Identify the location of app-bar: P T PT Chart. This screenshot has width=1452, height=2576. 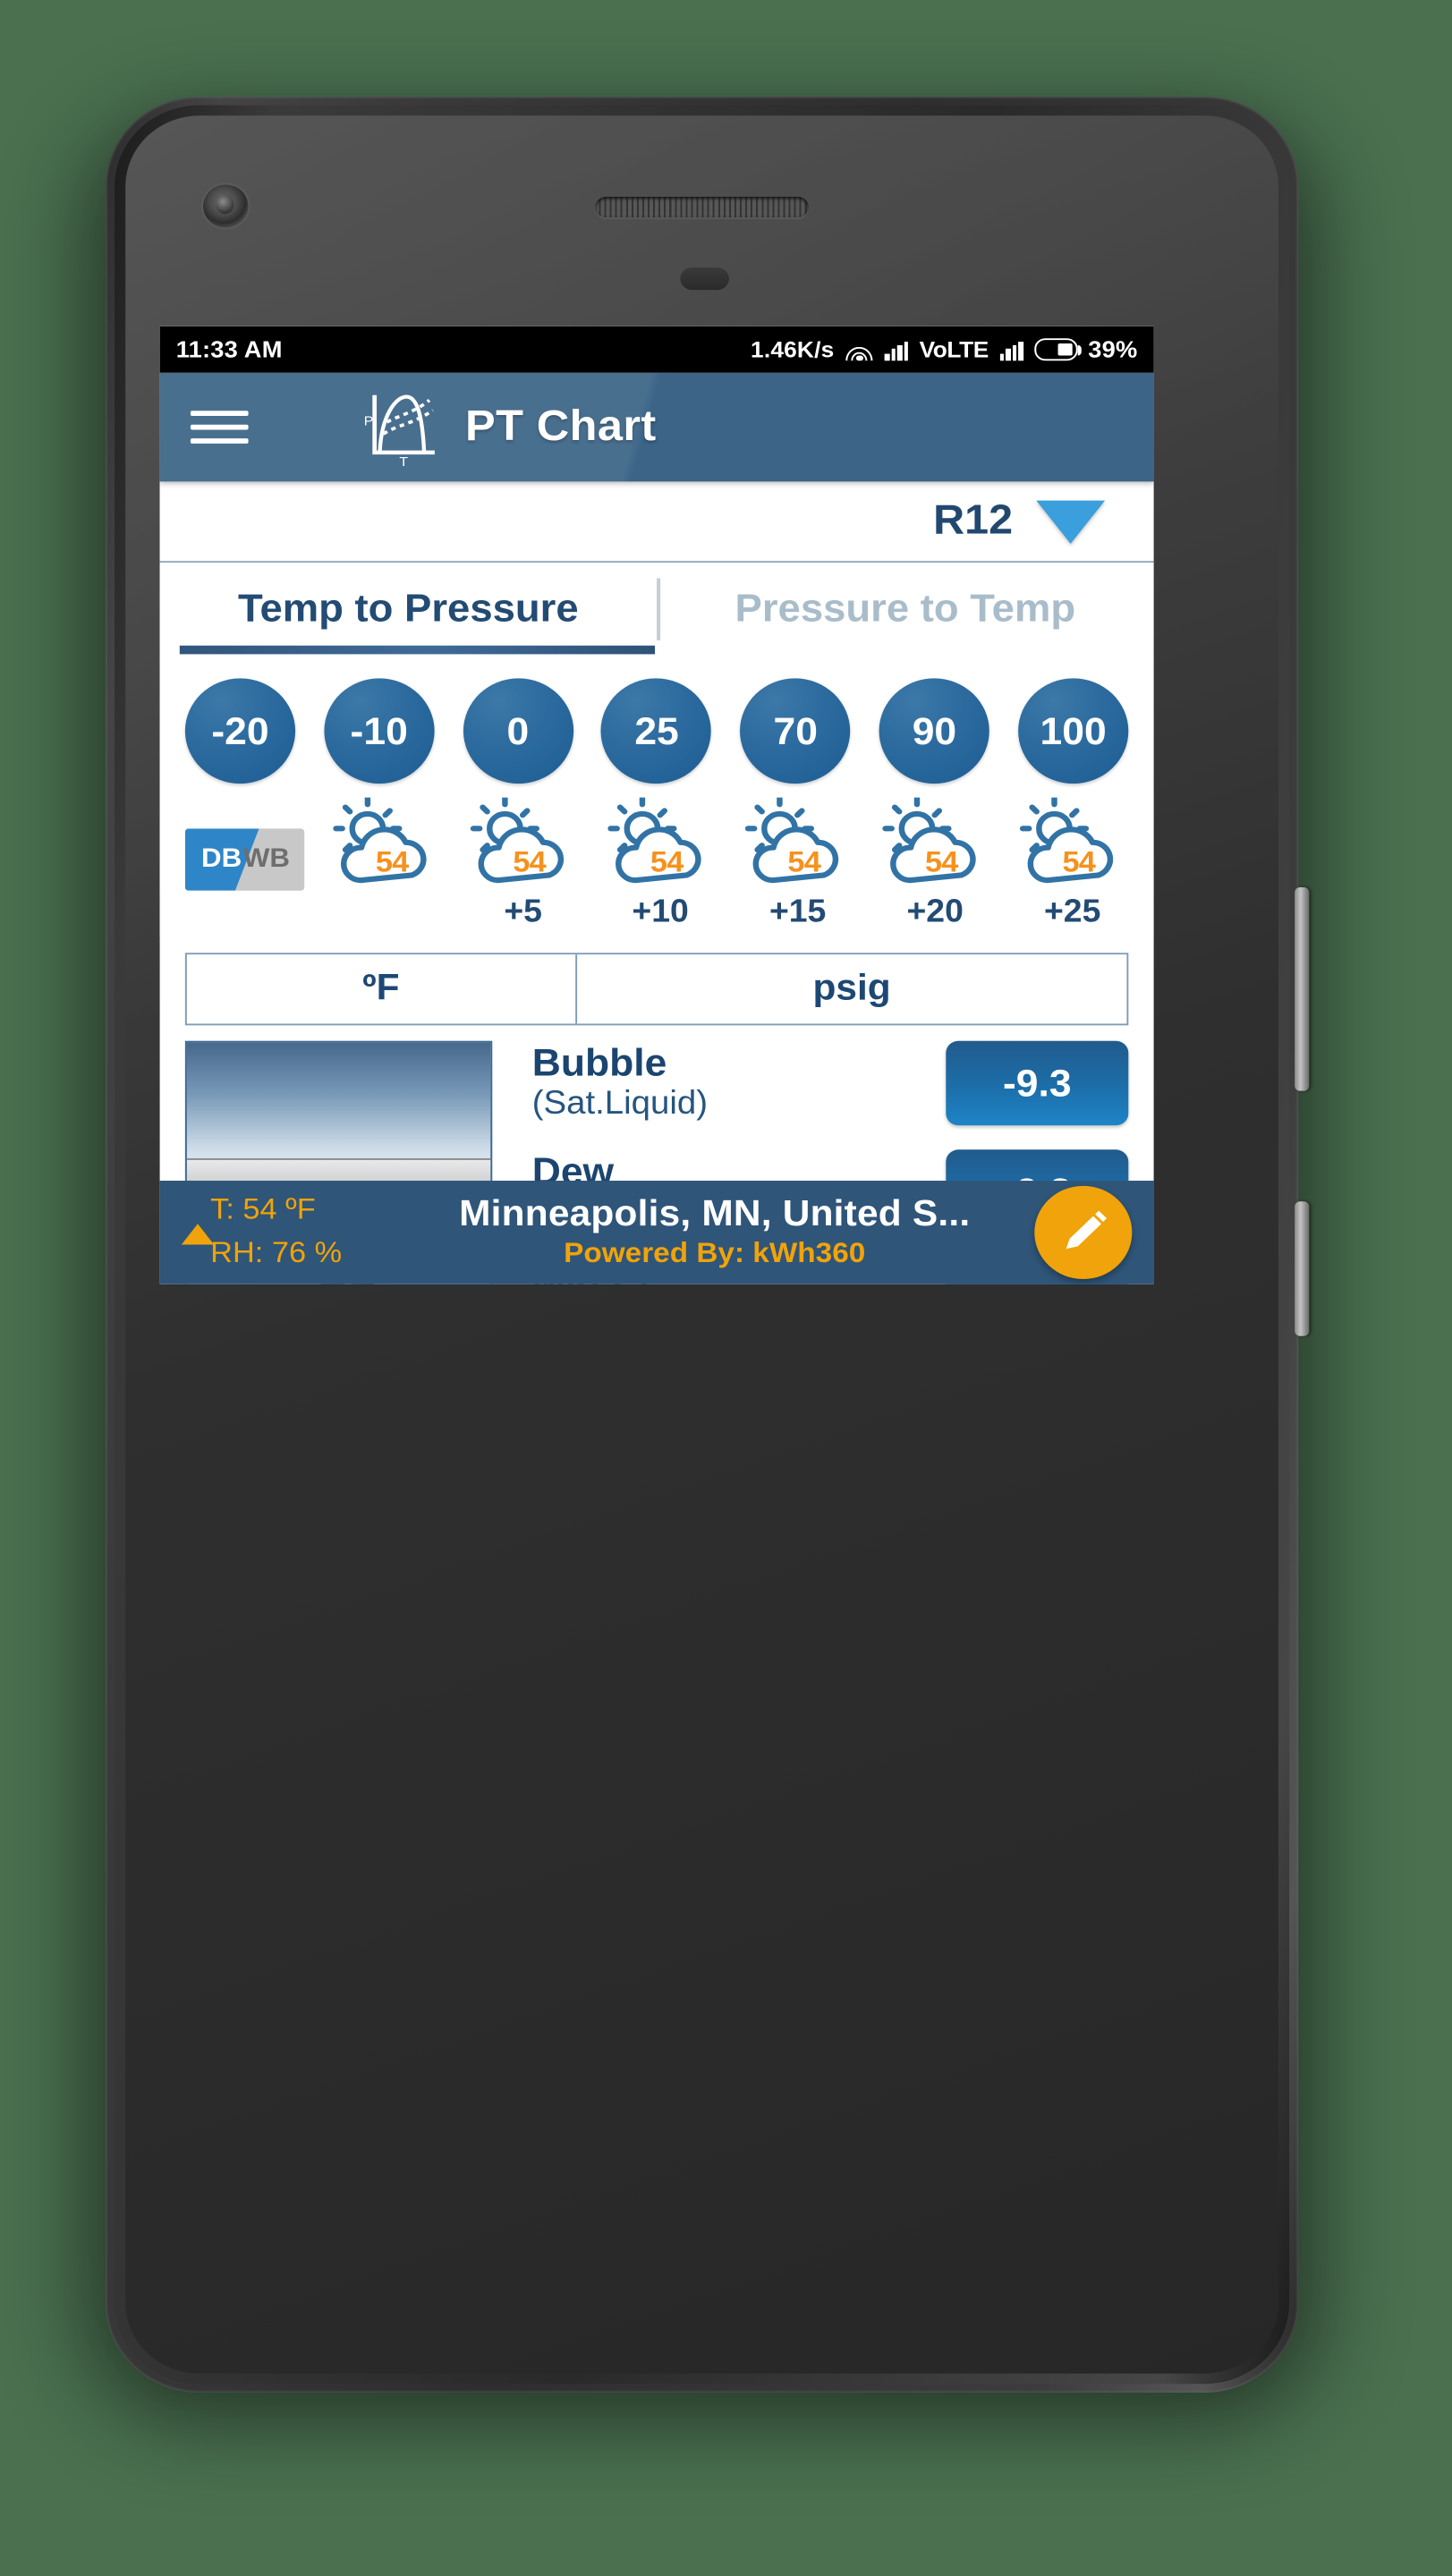
(656, 427).